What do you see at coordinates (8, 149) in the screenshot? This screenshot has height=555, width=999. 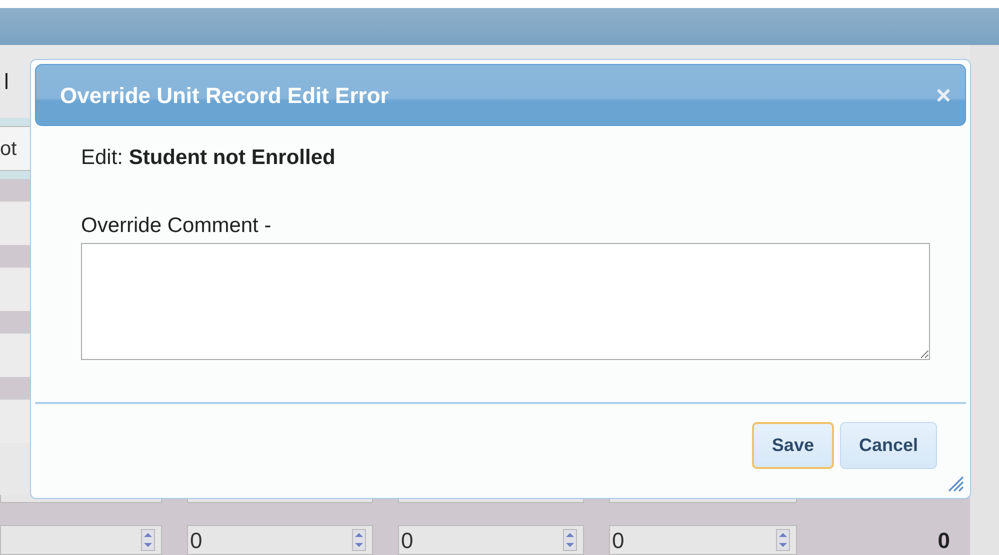 I see `table-cell-text: ot` at bounding box center [8, 149].